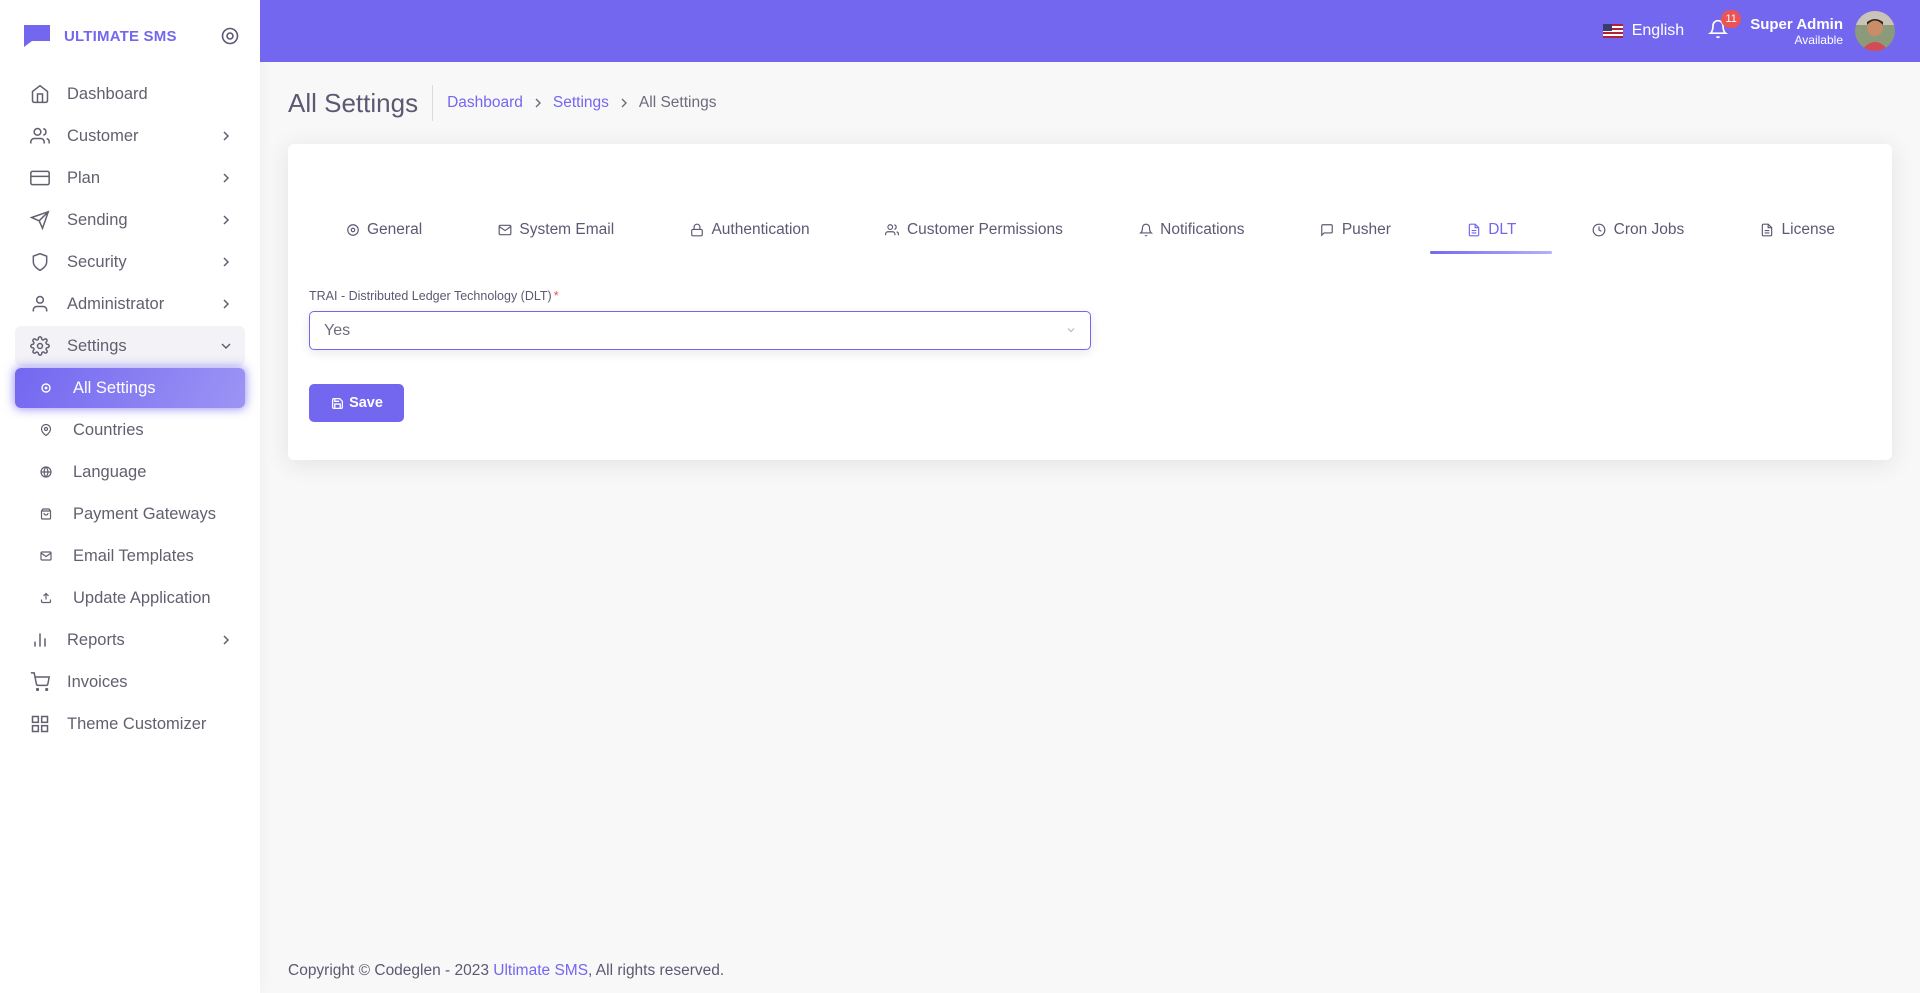 The image size is (1920, 993). Describe the element at coordinates (1599, 230) in the screenshot. I see `clock-icon` at that location.